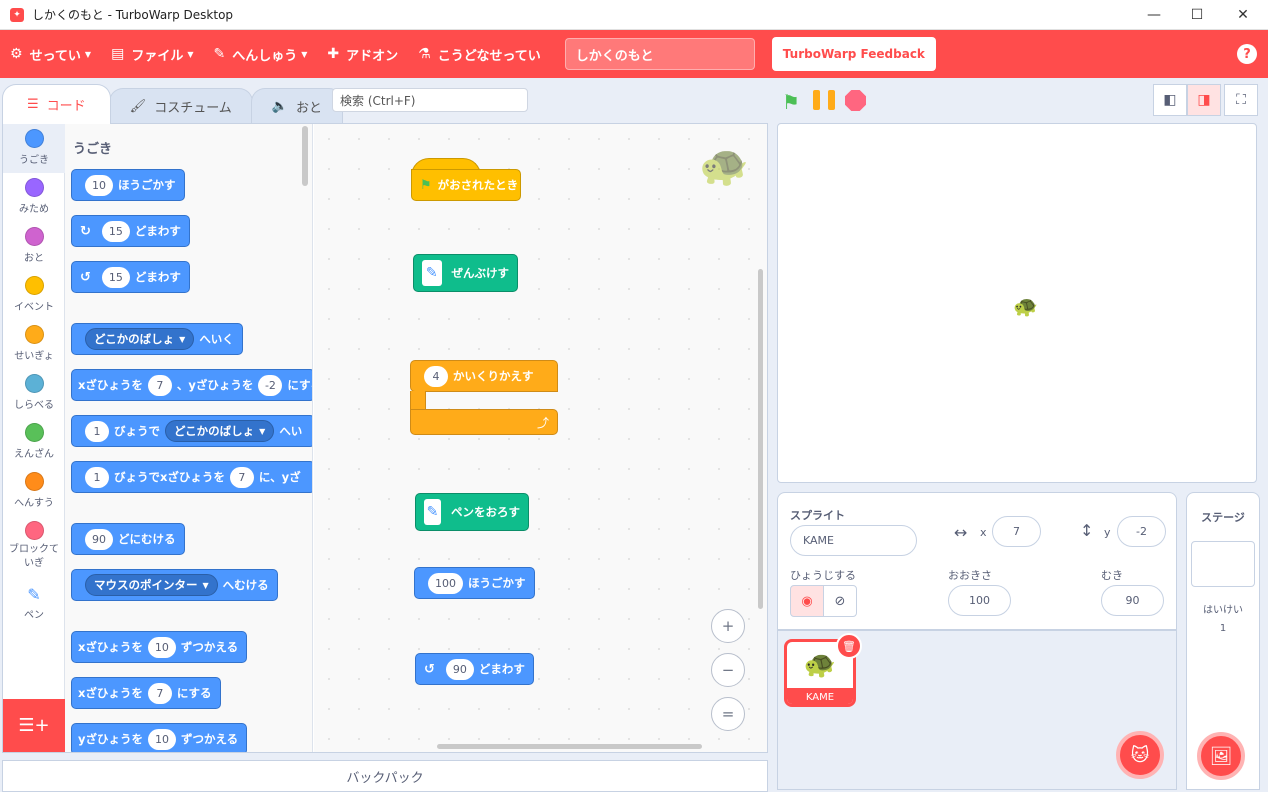 This screenshot has height=792, width=1268. I want to click on maximize-button: ☐, so click(1197, 15).